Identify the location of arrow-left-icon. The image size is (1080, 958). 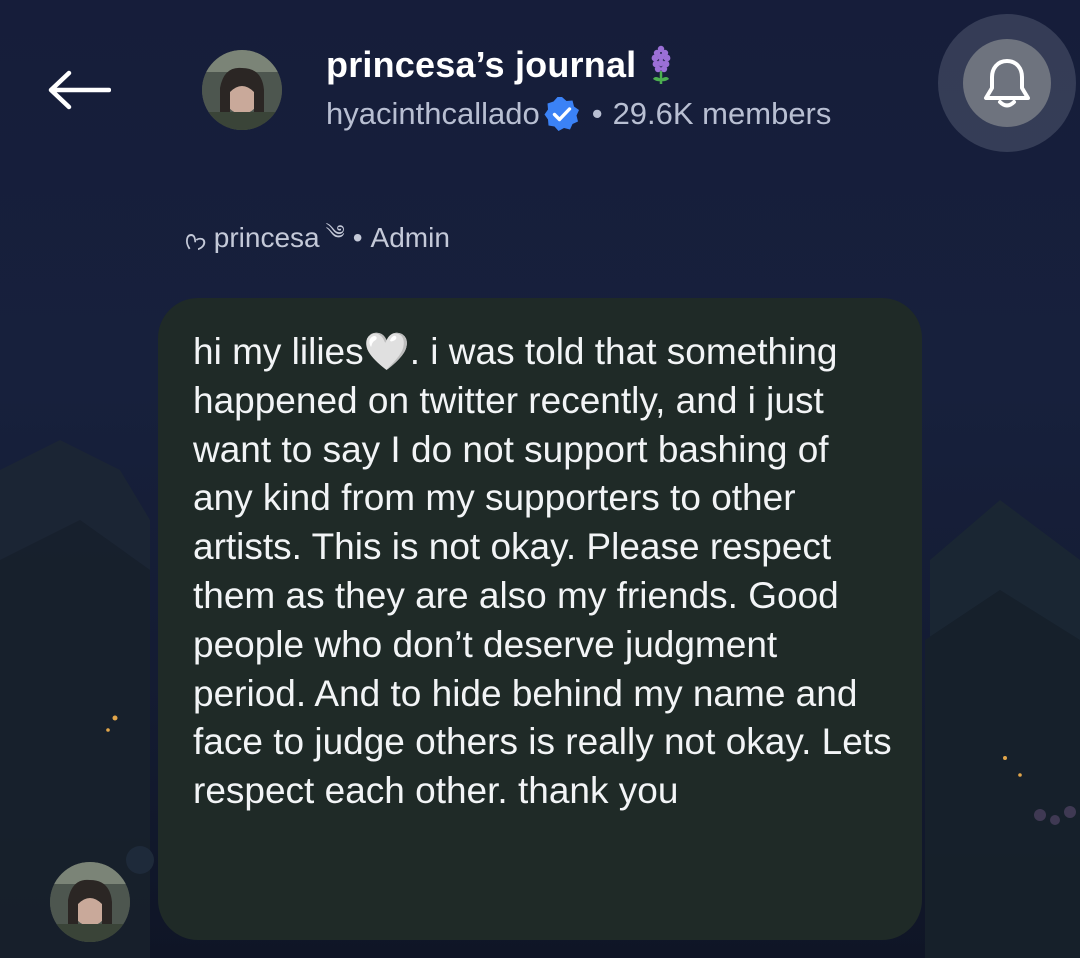
(79, 90).